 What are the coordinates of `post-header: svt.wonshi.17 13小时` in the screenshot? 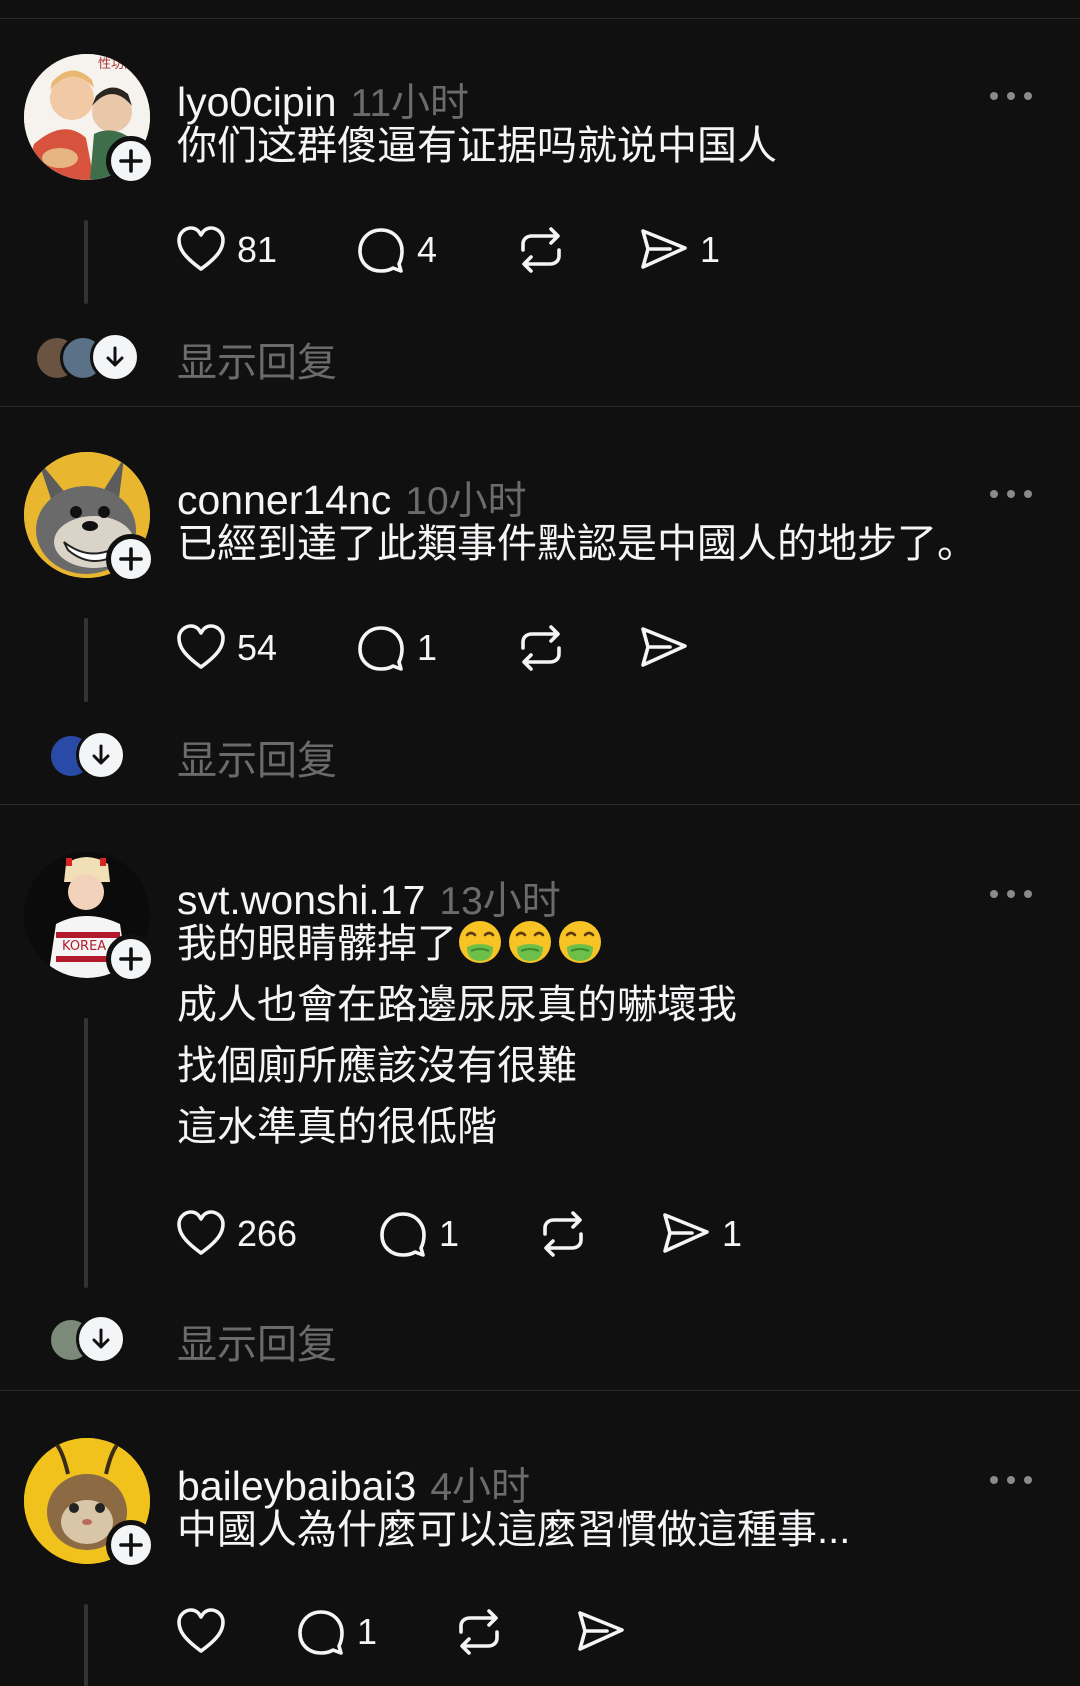 It's located at (369, 896).